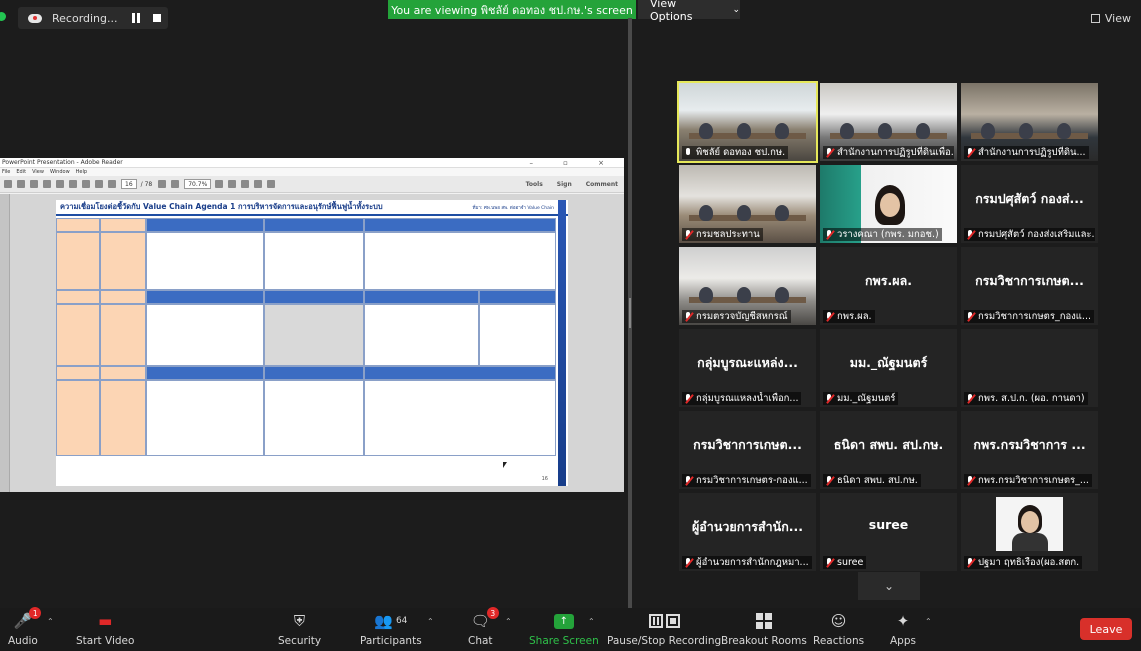 Image resolution: width=1141 pixels, height=651 pixels. Describe the element at coordinates (1110, 18) in the screenshot. I see `view-button: View` at that location.